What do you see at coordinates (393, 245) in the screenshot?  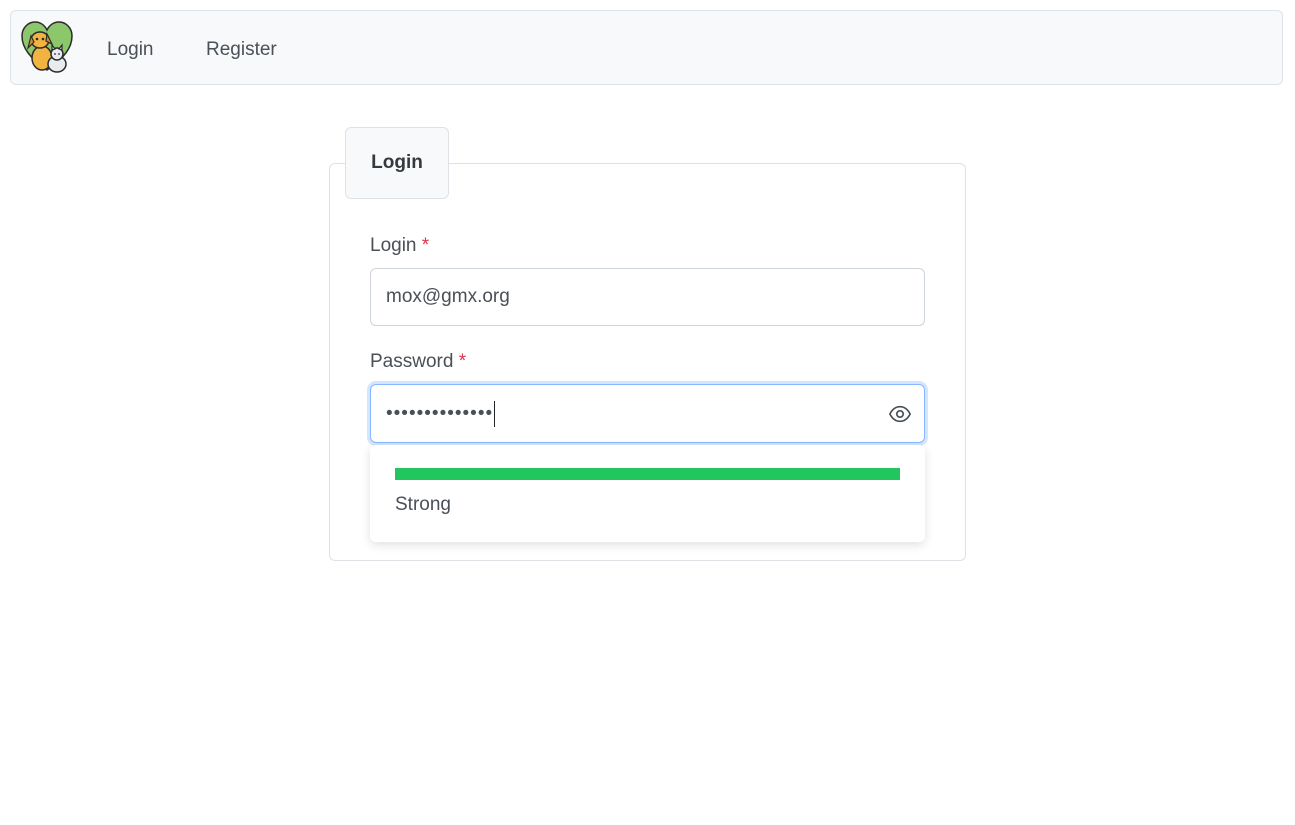 I see `login-label-text: Login` at bounding box center [393, 245].